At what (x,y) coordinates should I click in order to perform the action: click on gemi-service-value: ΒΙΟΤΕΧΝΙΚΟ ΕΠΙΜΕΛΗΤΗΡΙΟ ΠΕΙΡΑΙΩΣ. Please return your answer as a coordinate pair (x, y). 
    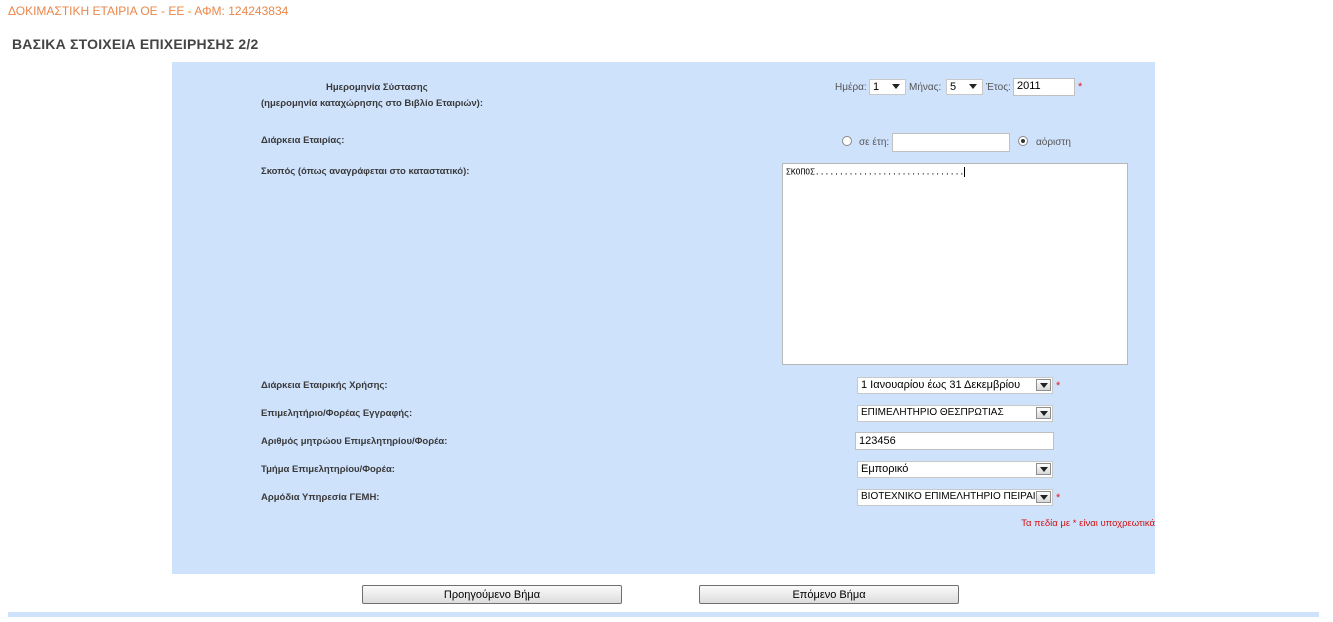
    Looking at the image, I should click on (949, 496).